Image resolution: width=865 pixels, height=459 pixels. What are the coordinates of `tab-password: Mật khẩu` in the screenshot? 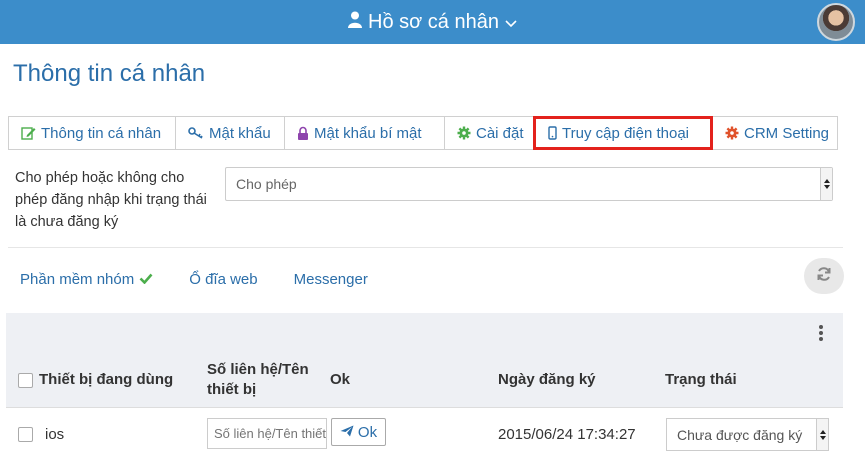 It's located at (229, 133).